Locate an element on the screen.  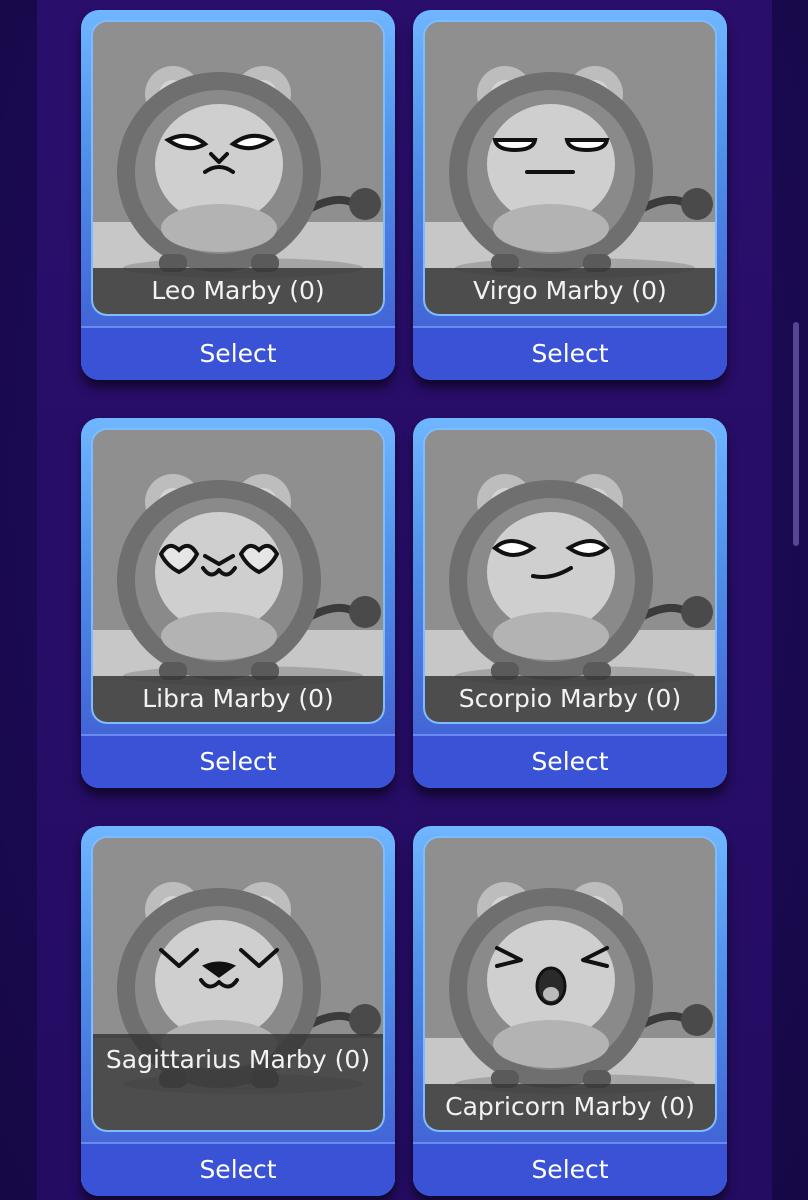
image-frame: Sagittarius Marby (0) is located at coordinates (238, 984).